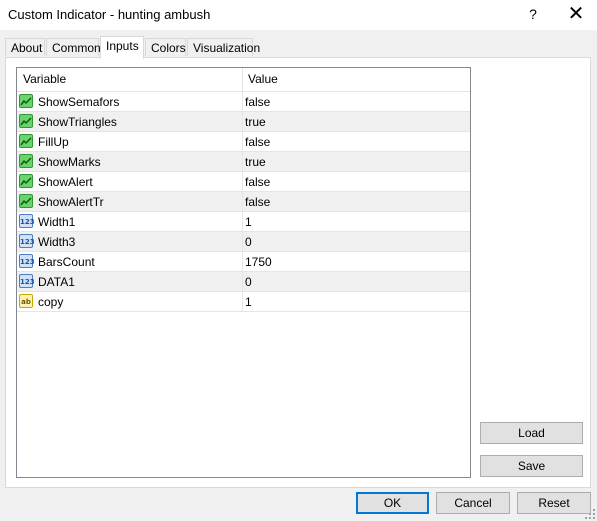  I want to click on tab-visualization: Visualization, so click(223, 47).